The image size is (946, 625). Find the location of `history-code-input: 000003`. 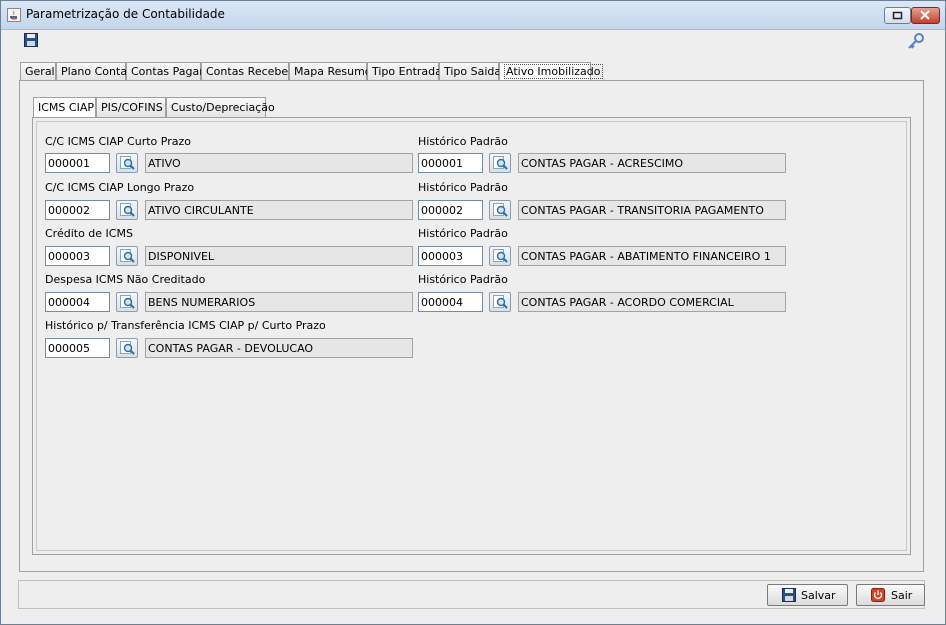

history-code-input: 000003 is located at coordinates (450, 256).